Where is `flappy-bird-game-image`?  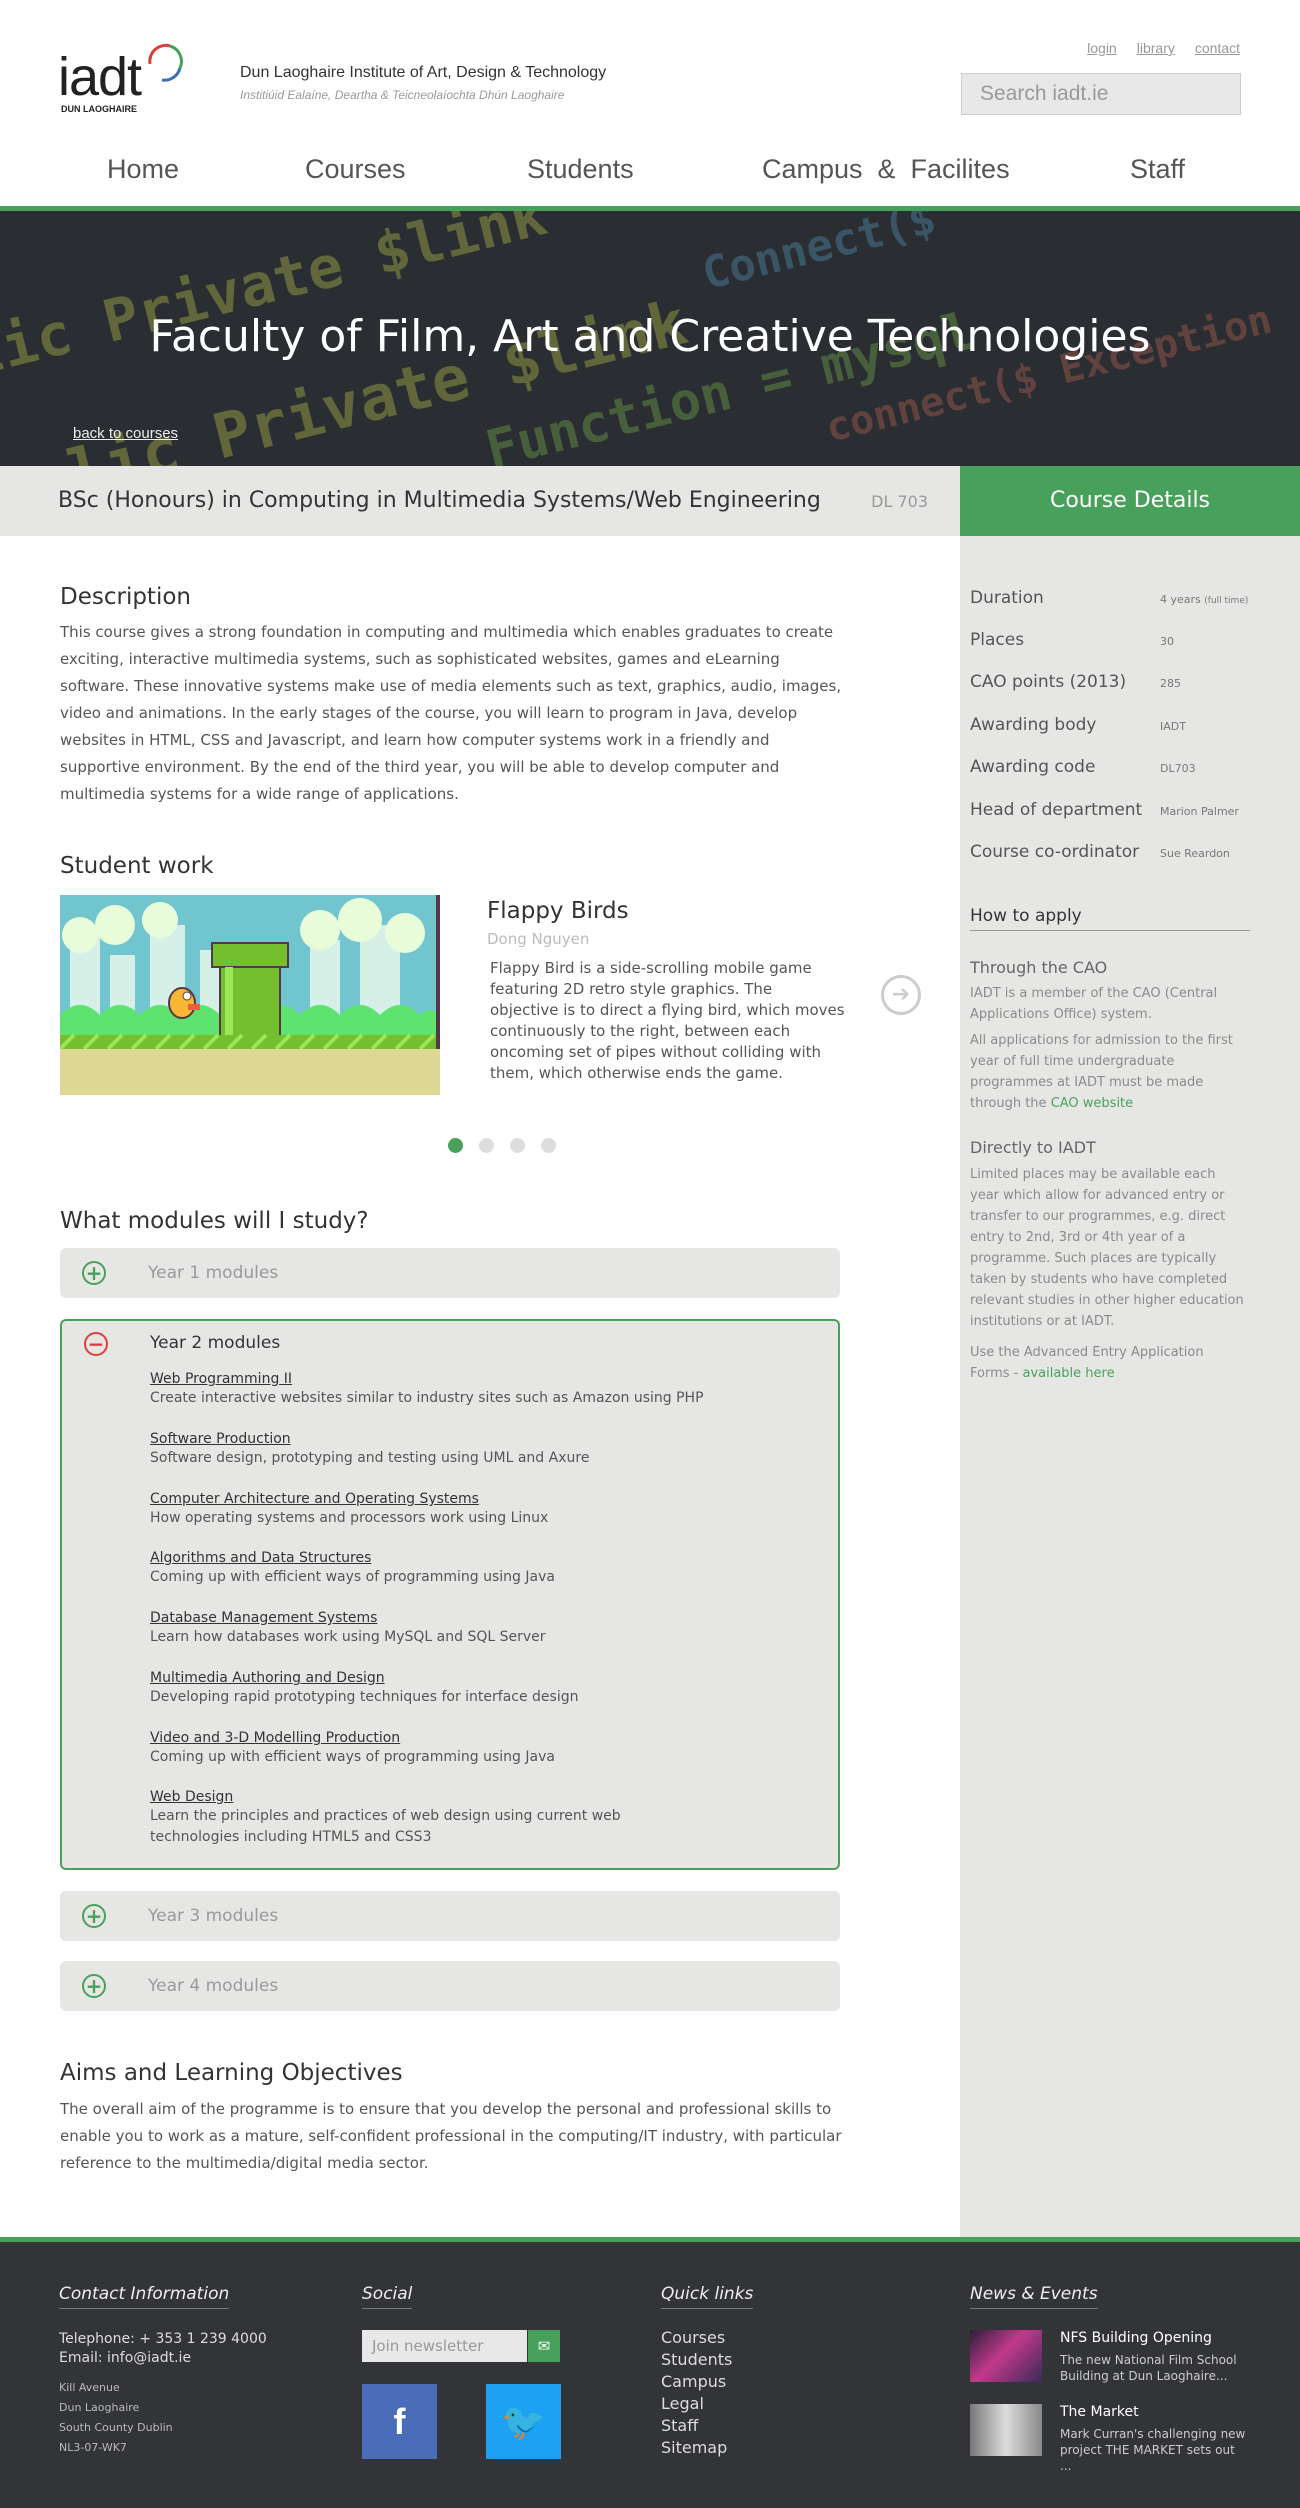
flappy-bird-game-image is located at coordinates (250, 995).